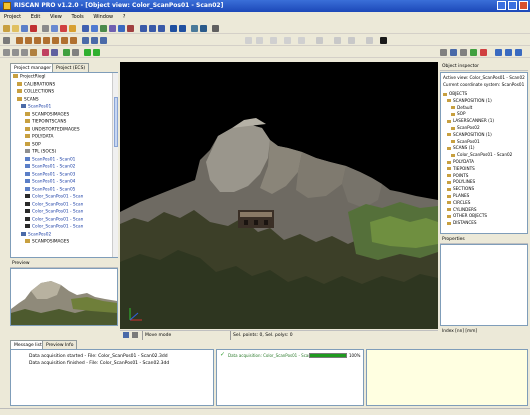  What do you see at coordinates (72, 28) in the screenshot?
I see `paste-icon` at bounding box center [72, 28].